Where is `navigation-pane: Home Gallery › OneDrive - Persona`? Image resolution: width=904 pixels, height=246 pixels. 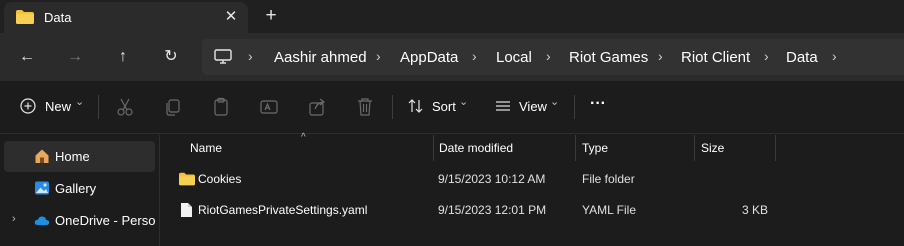
navigation-pane: Home Gallery › OneDrive - Persona is located at coordinates (80, 190).